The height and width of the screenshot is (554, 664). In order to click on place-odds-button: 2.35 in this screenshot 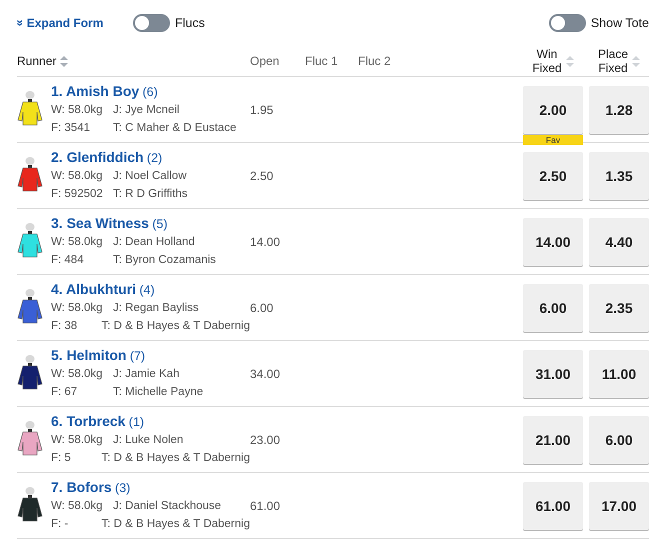, I will do `click(619, 308)`.